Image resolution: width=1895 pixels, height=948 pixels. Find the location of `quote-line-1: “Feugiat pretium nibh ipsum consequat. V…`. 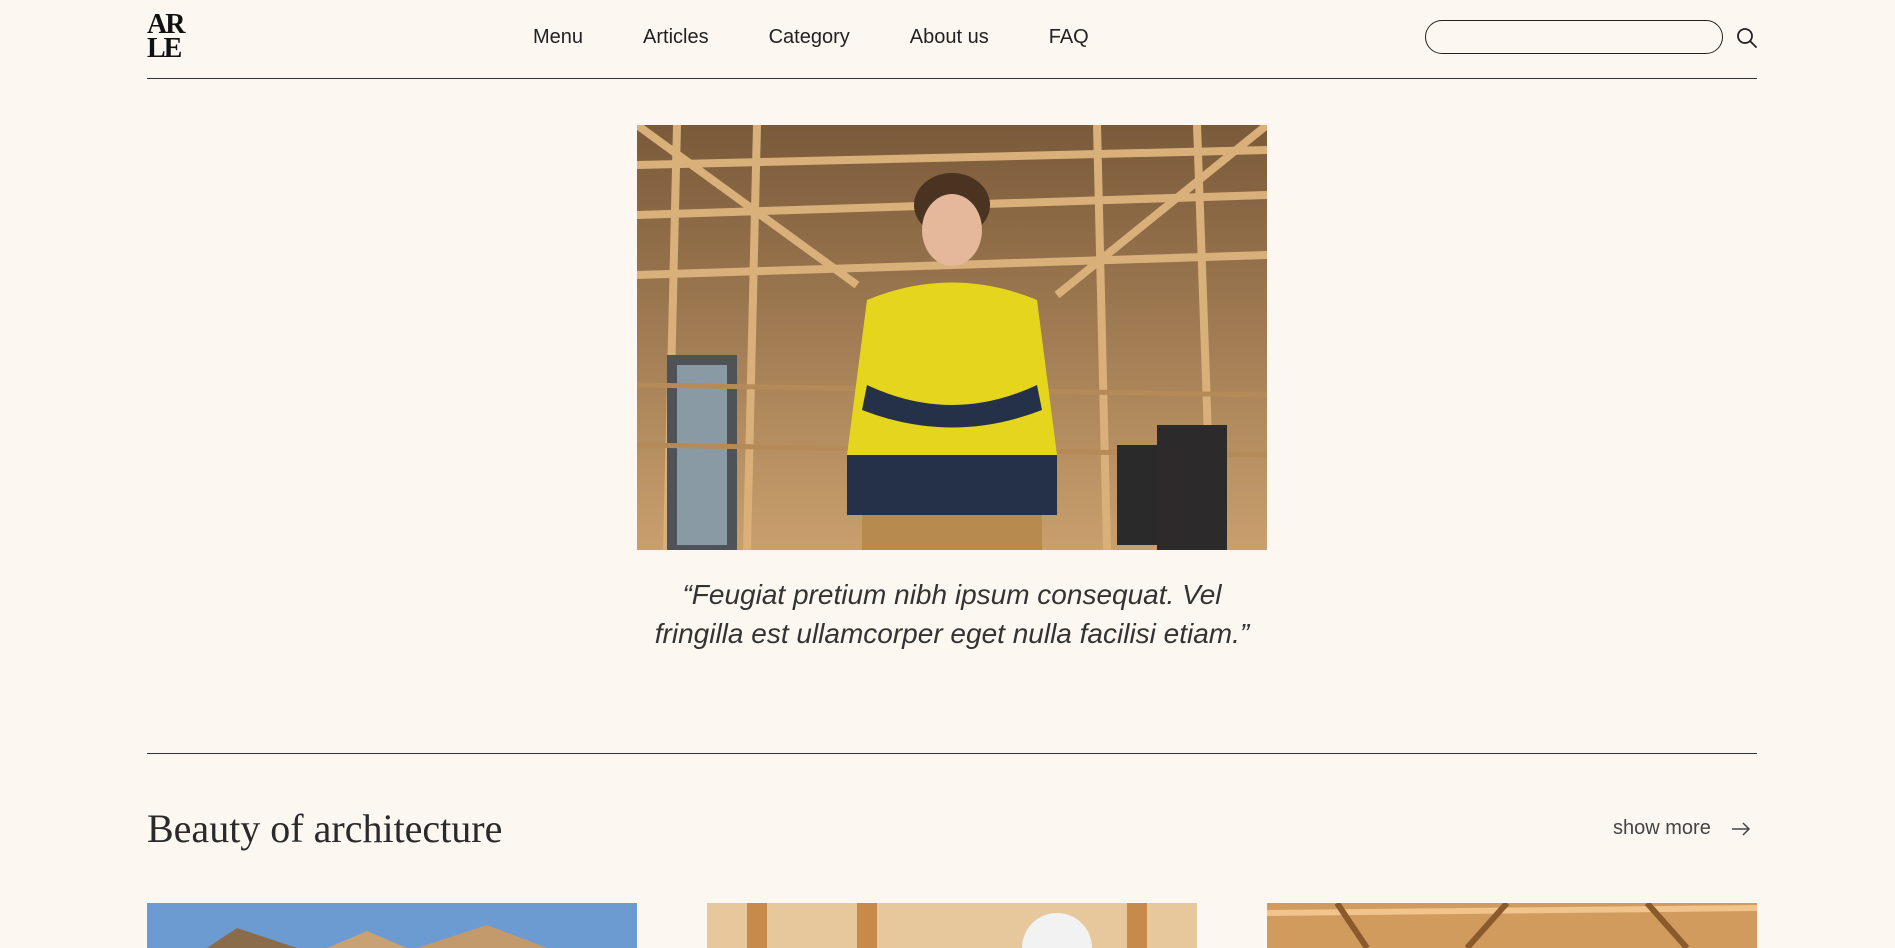

quote-line-1: “Feugiat pretium nibh ipsum consequat. V… is located at coordinates (952, 594).